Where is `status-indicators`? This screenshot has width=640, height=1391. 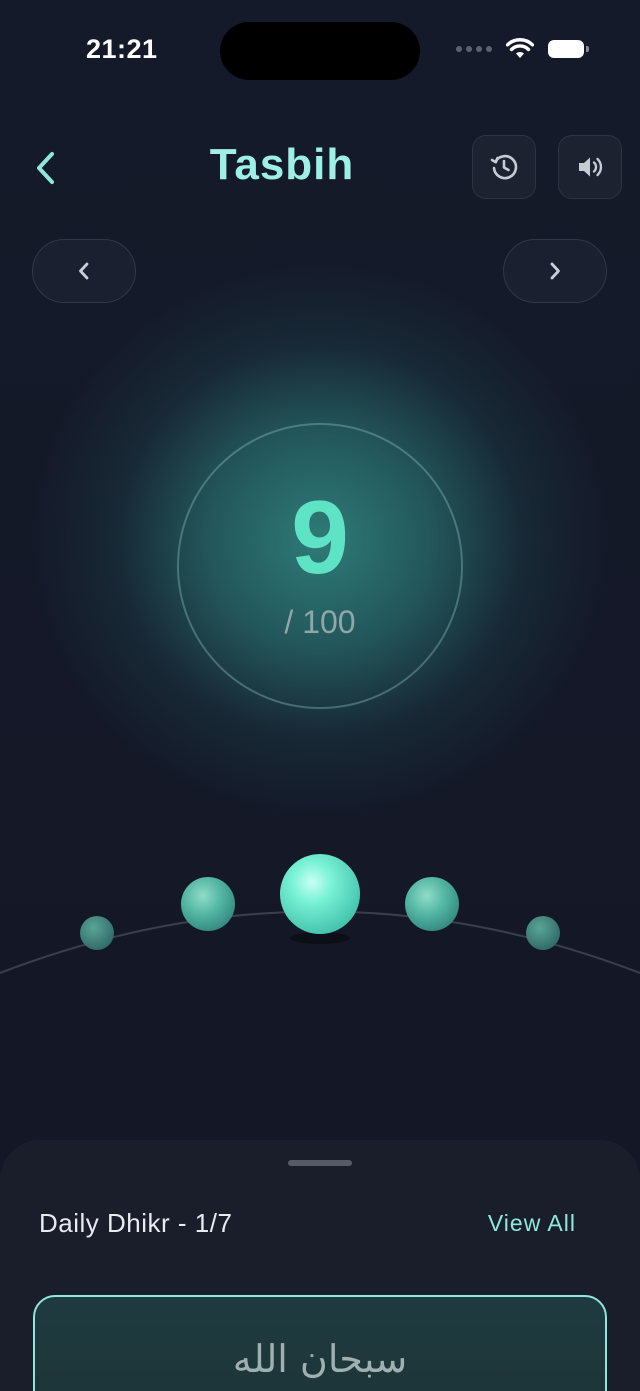
status-indicators is located at coordinates (522, 49).